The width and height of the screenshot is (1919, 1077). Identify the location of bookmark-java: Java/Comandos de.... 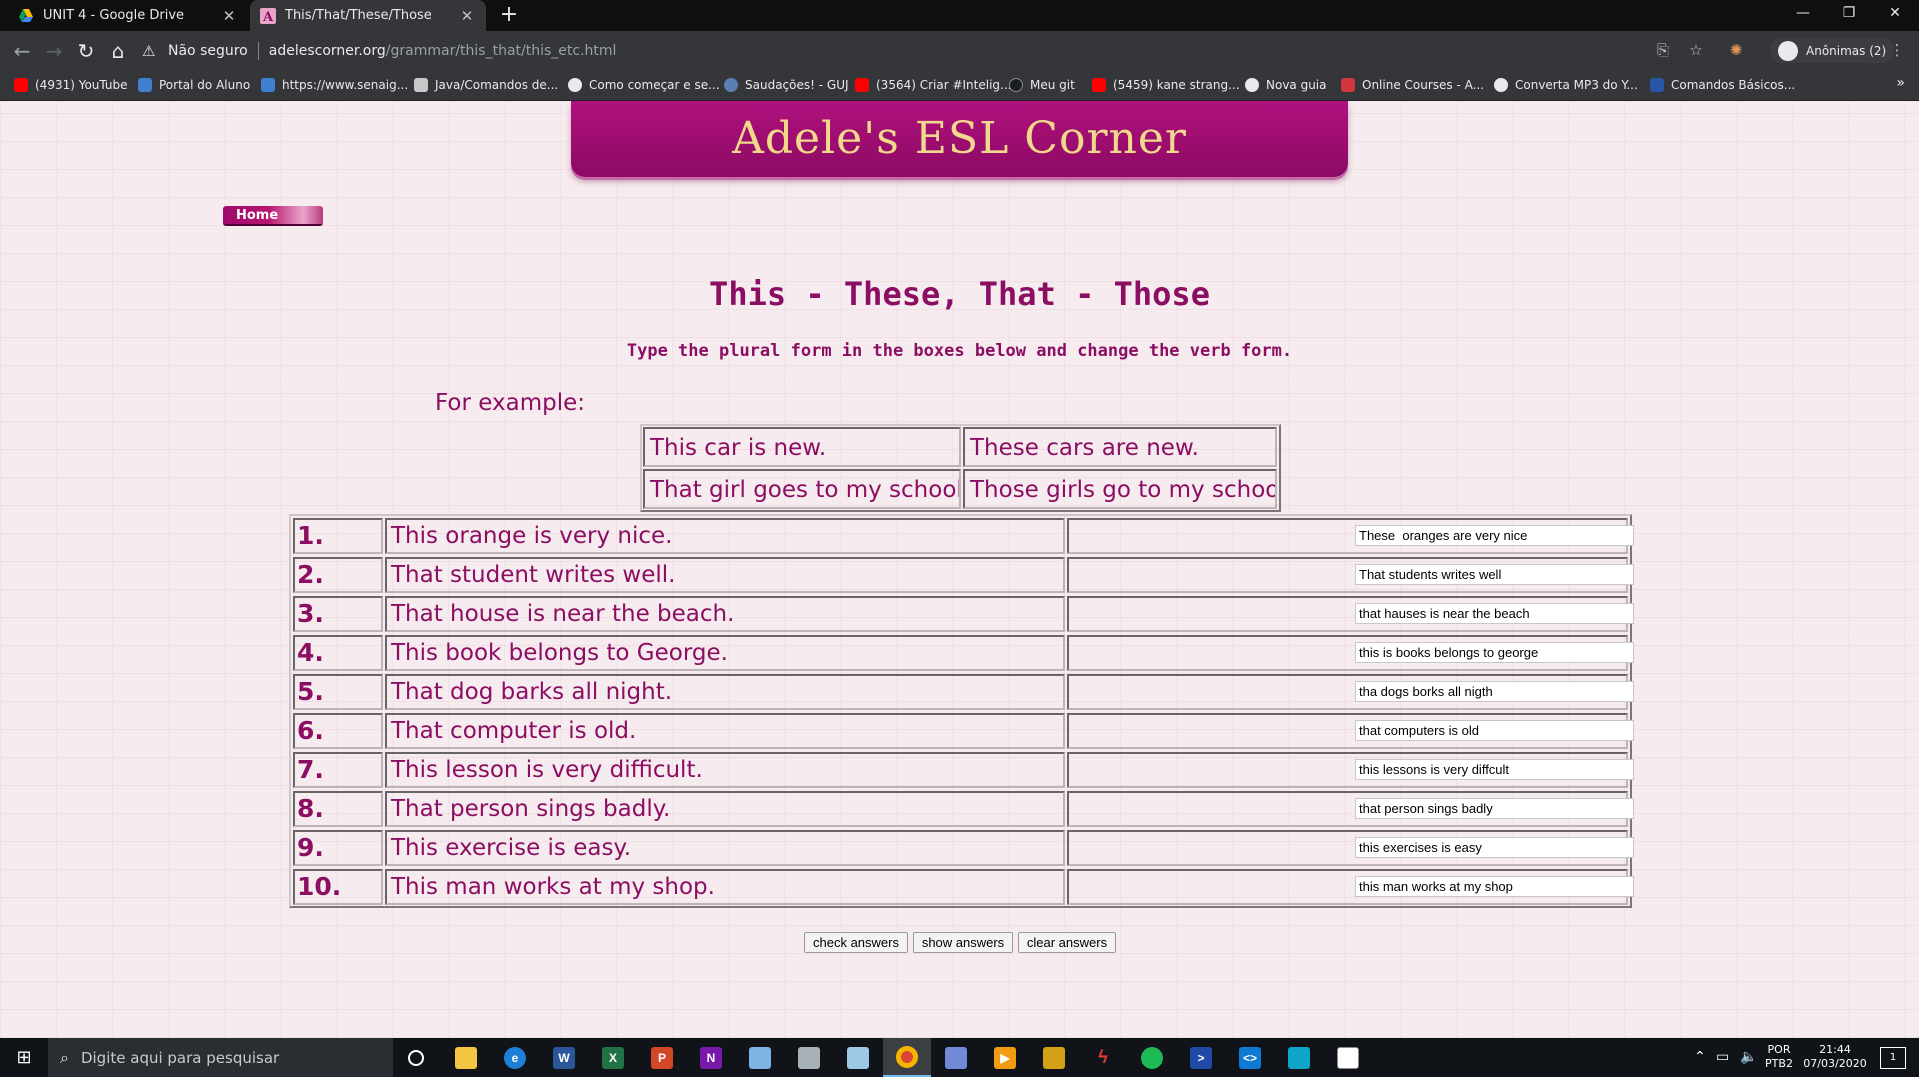
(486, 85).